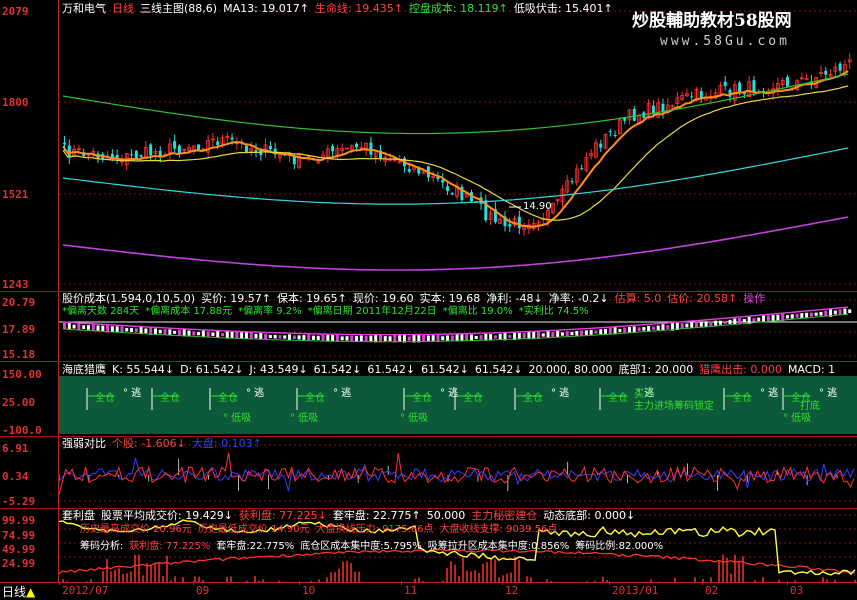  Describe the element at coordinates (619, 546) in the screenshot. I see `chip-analysis-item: 筹码比例:82.000%` at that location.